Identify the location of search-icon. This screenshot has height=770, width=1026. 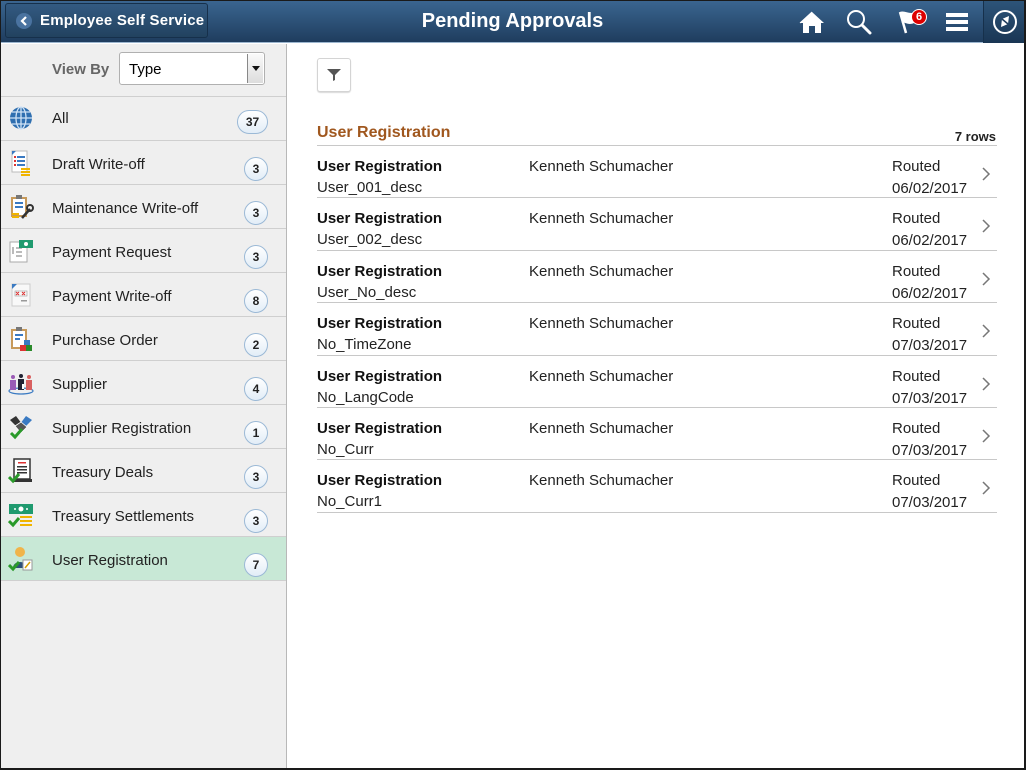
(859, 22).